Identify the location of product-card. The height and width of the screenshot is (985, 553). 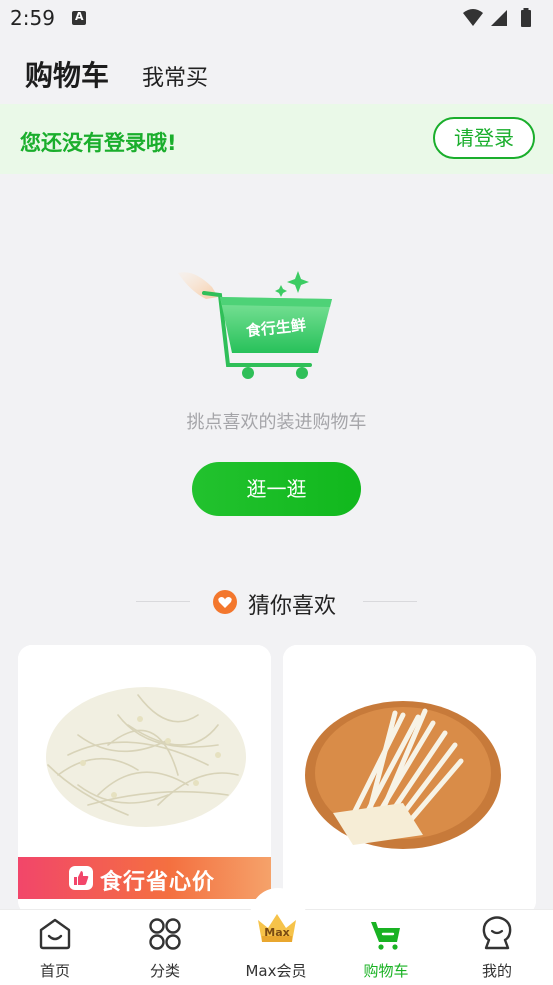
(409, 780).